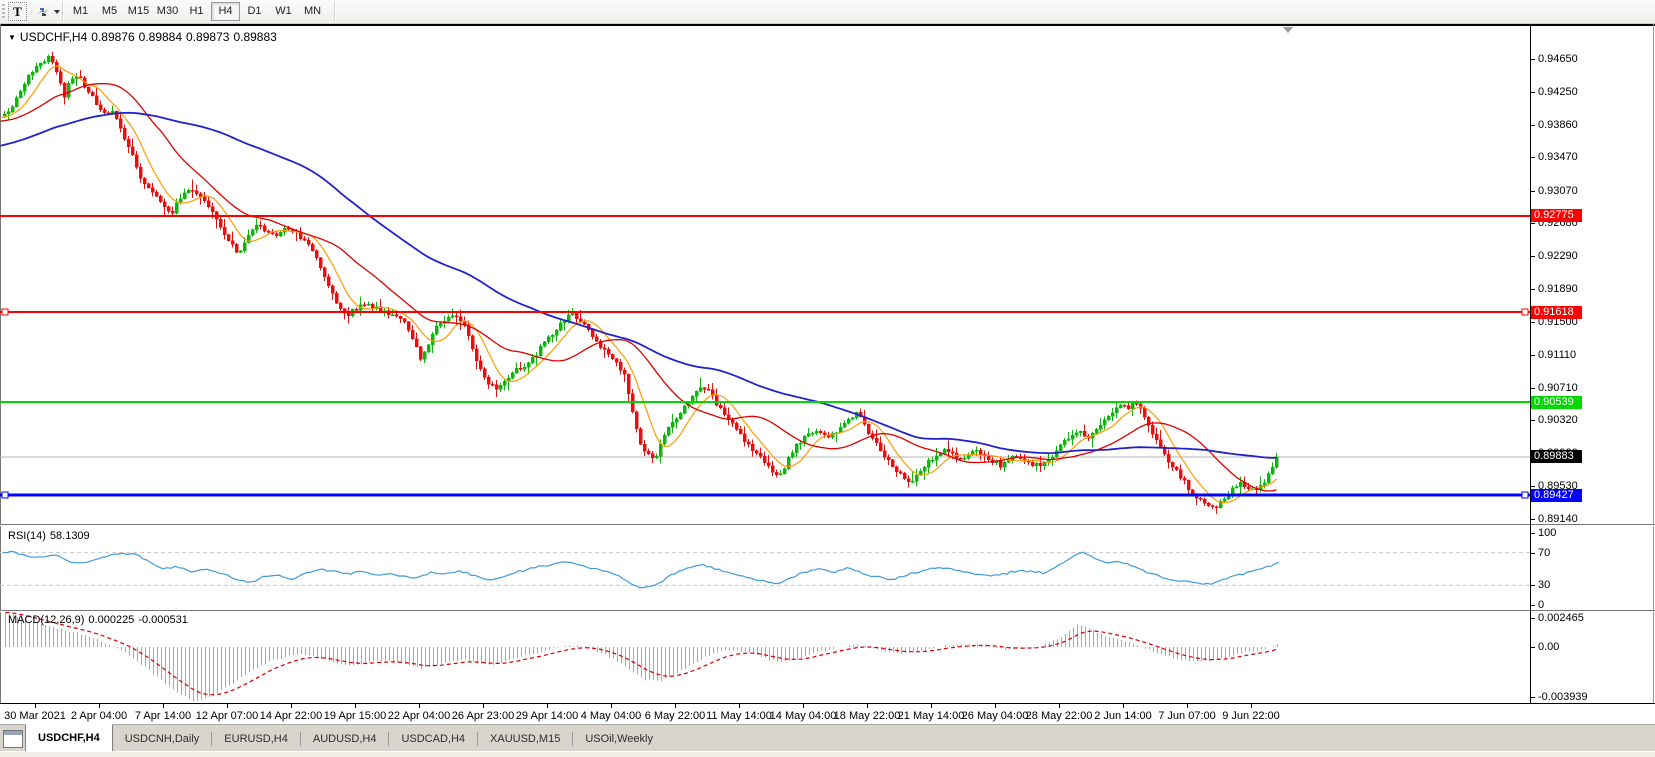 The image size is (1655, 757). Describe the element at coordinates (345, 738) in the screenshot. I see `chart-tab-audusd: AUDUSD,H4` at that location.